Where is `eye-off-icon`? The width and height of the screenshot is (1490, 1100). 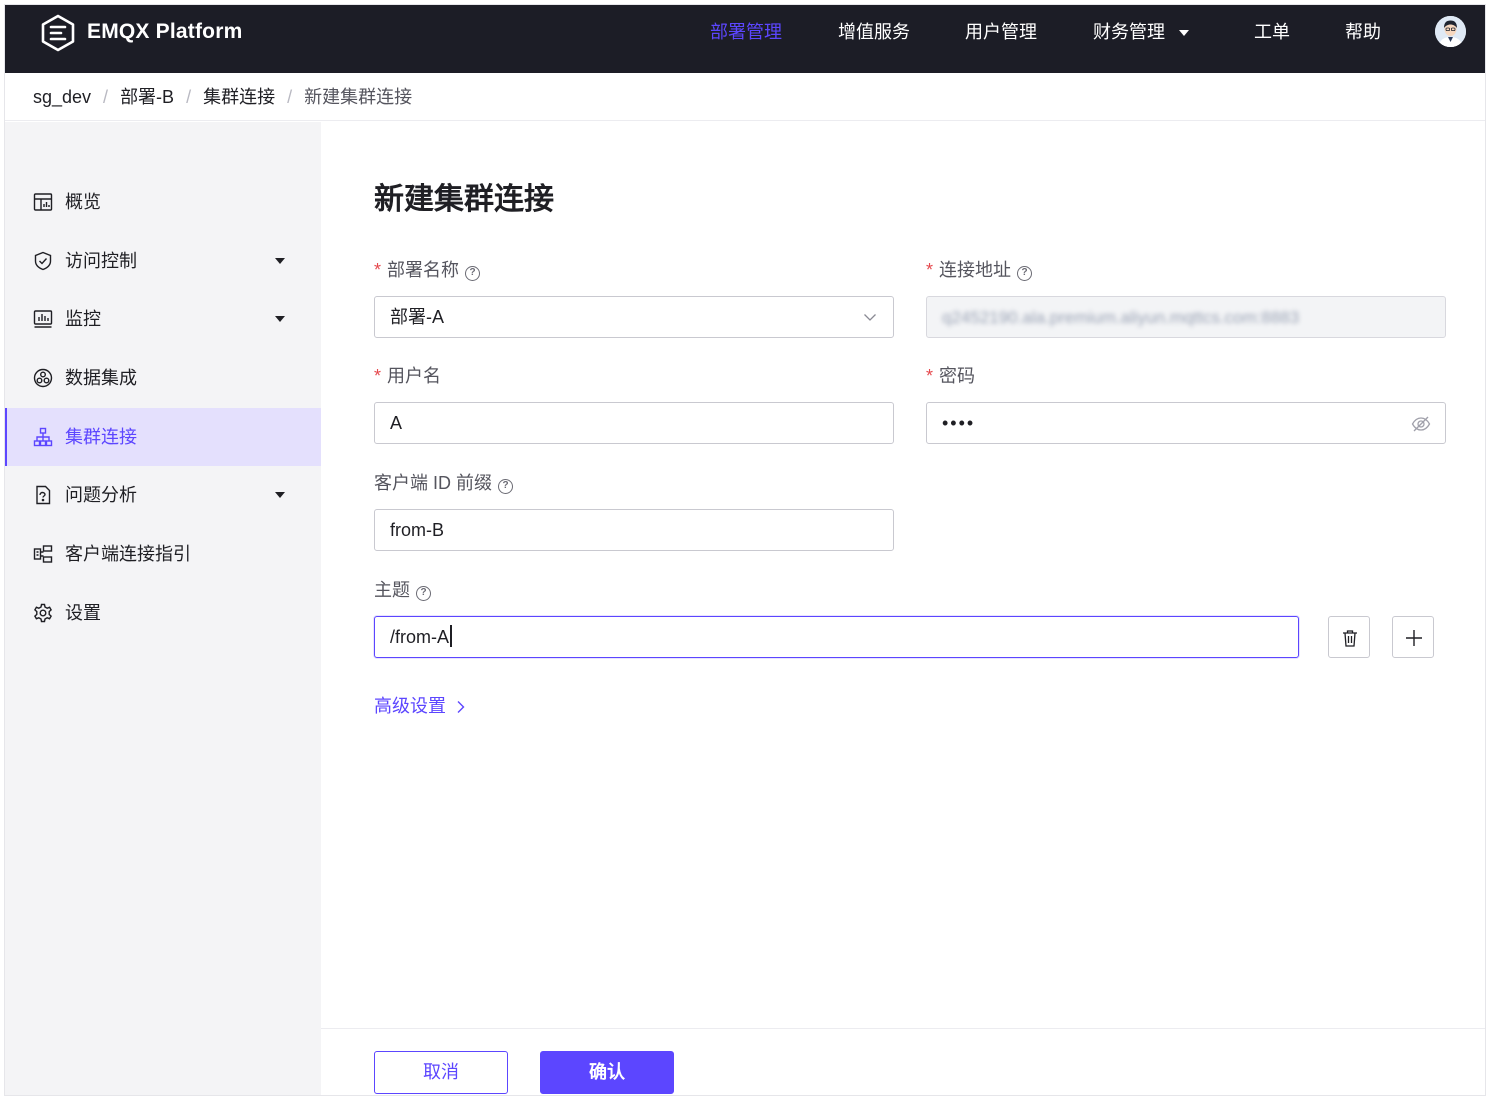
eye-off-icon is located at coordinates (1421, 424).